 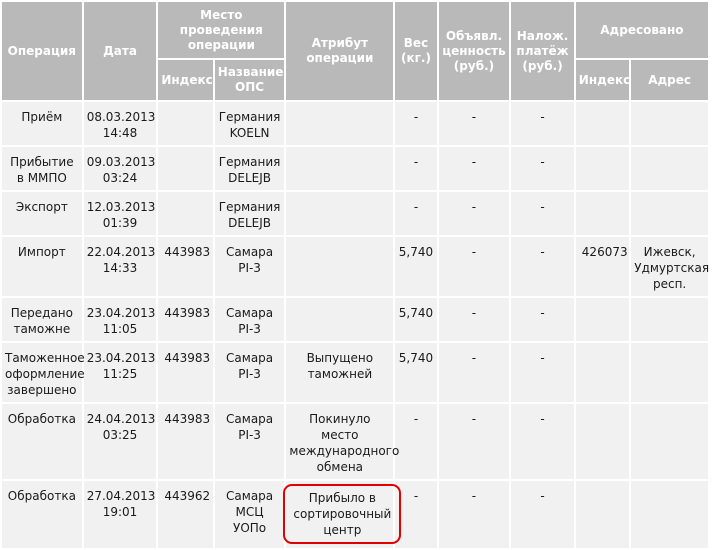 I want to click on header-operation: Операция, so click(x=42, y=51).